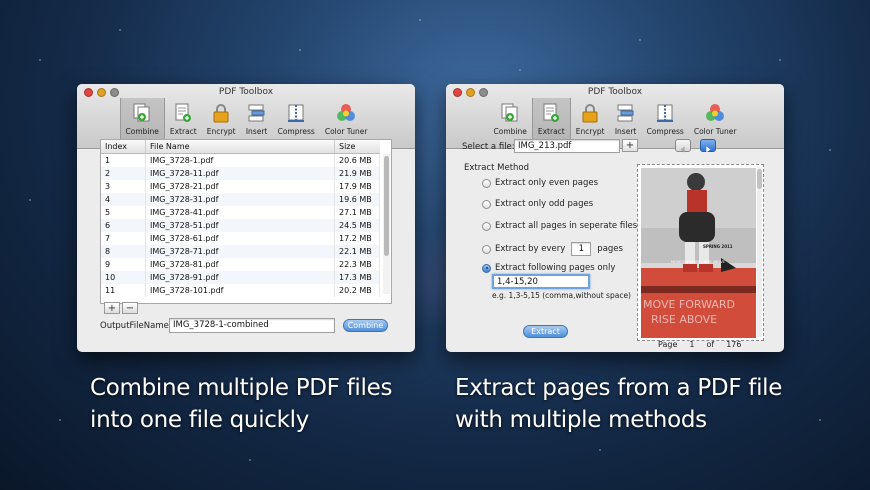 Image resolution: width=870 pixels, height=490 pixels. I want to click on cell-file-name: IMG_3728-71.pdf, so click(240, 251).